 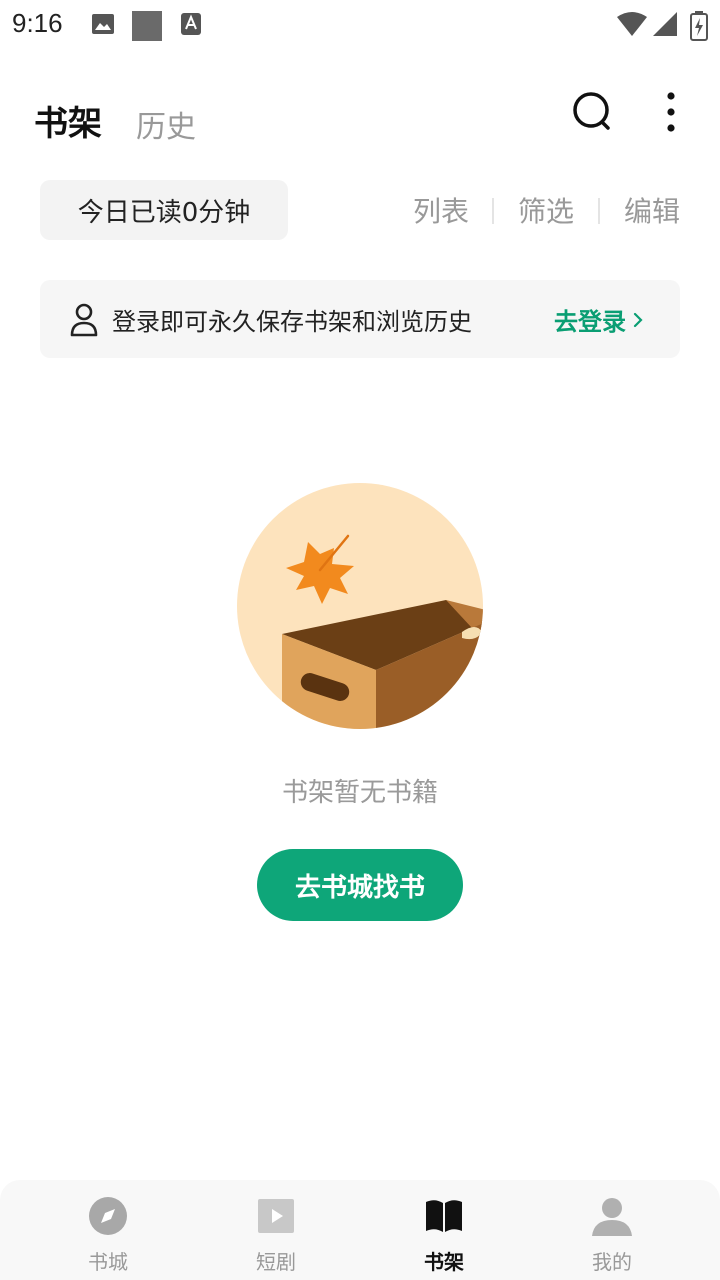 I want to click on reading-time-badge: 今日已读0分钟, so click(x=164, y=210).